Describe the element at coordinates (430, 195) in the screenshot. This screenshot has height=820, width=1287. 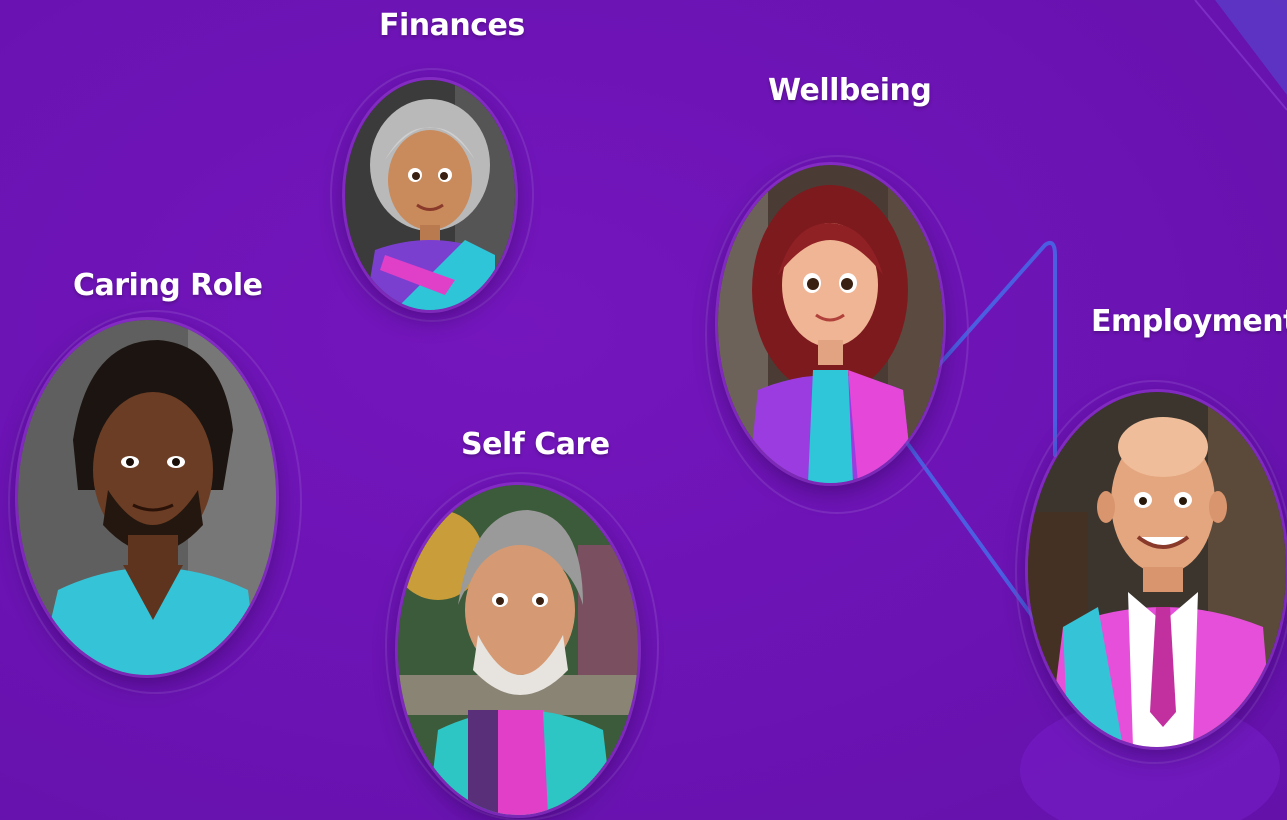
I see `elderly-woman-avatar` at that location.